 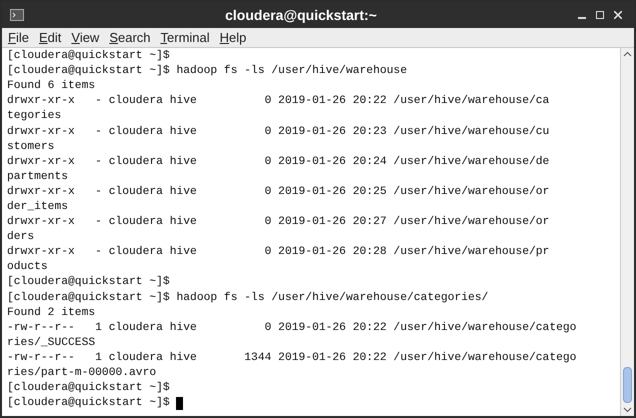 I want to click on terminal-line: -rw-r--r-- 1 cloudera hive 1344 2019-01-26 20:22 /user/hive/warehouse/catego, so click(x=291, y=358).